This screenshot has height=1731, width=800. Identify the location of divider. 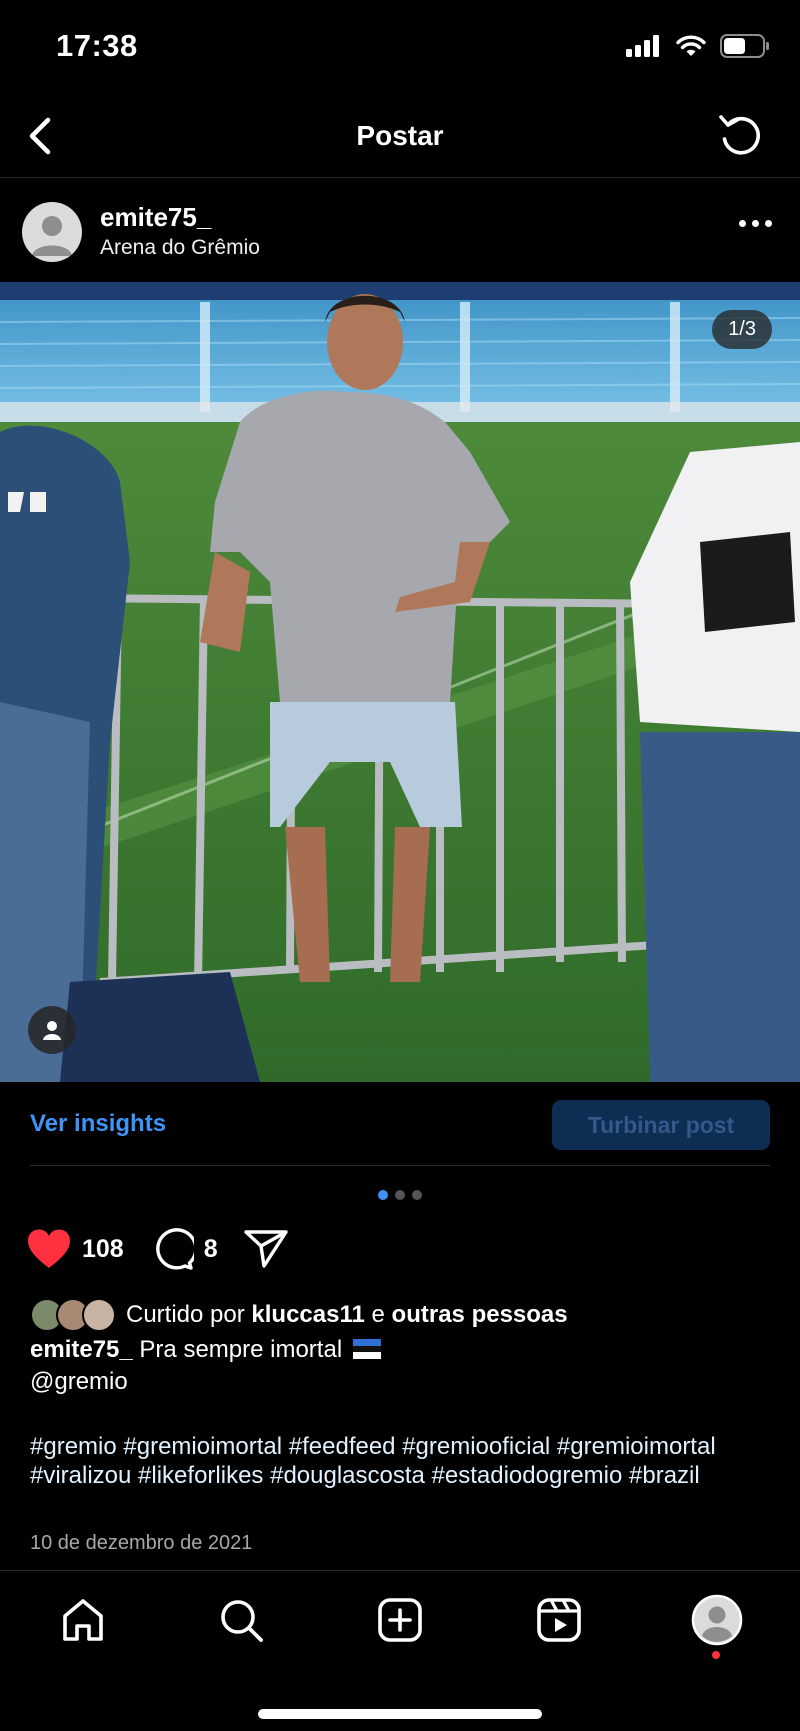
(400, 1165).